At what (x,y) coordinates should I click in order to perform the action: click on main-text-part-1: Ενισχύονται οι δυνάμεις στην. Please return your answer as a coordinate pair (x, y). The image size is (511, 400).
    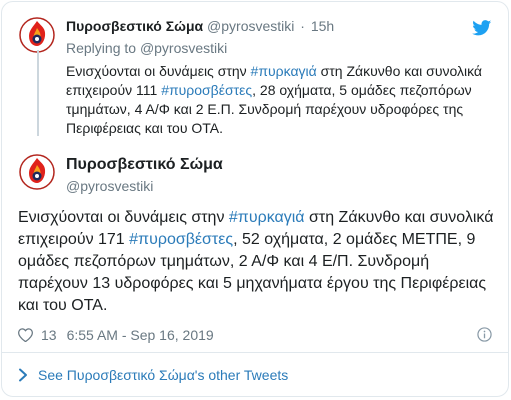
    Looking at the image, I should click on (123, 217).